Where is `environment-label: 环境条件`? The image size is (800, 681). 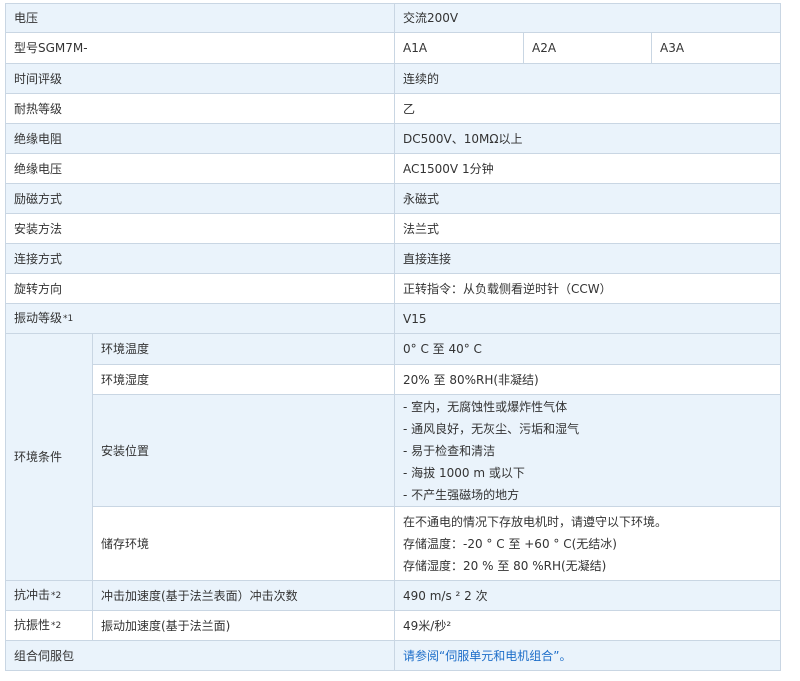
environment-label: 环境条件 is located at coordinates (49, 457).